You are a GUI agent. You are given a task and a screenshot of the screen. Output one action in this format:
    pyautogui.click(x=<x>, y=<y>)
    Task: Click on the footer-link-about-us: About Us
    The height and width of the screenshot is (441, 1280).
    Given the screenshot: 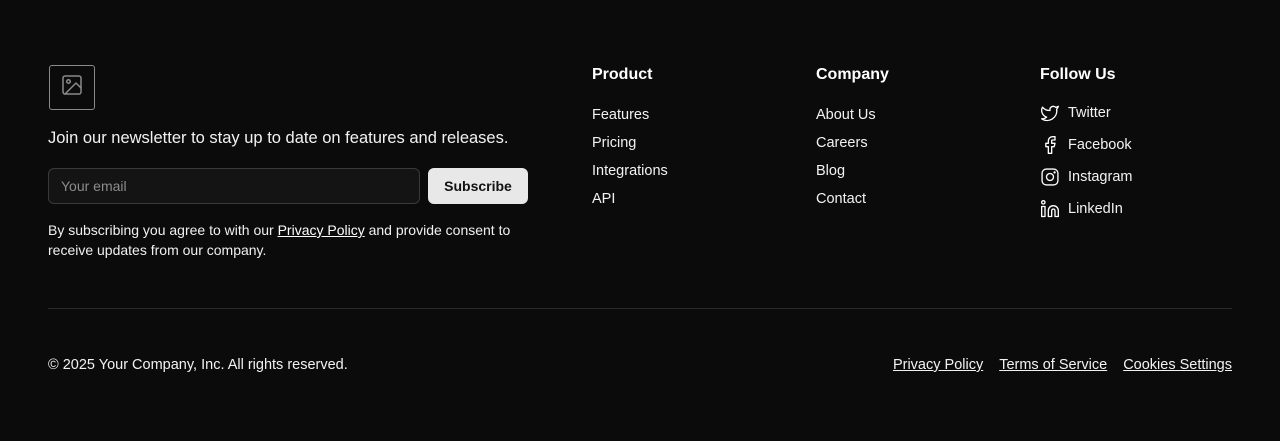 What is the action you would take?
    pyautogui.click(x=846, y=115)
    